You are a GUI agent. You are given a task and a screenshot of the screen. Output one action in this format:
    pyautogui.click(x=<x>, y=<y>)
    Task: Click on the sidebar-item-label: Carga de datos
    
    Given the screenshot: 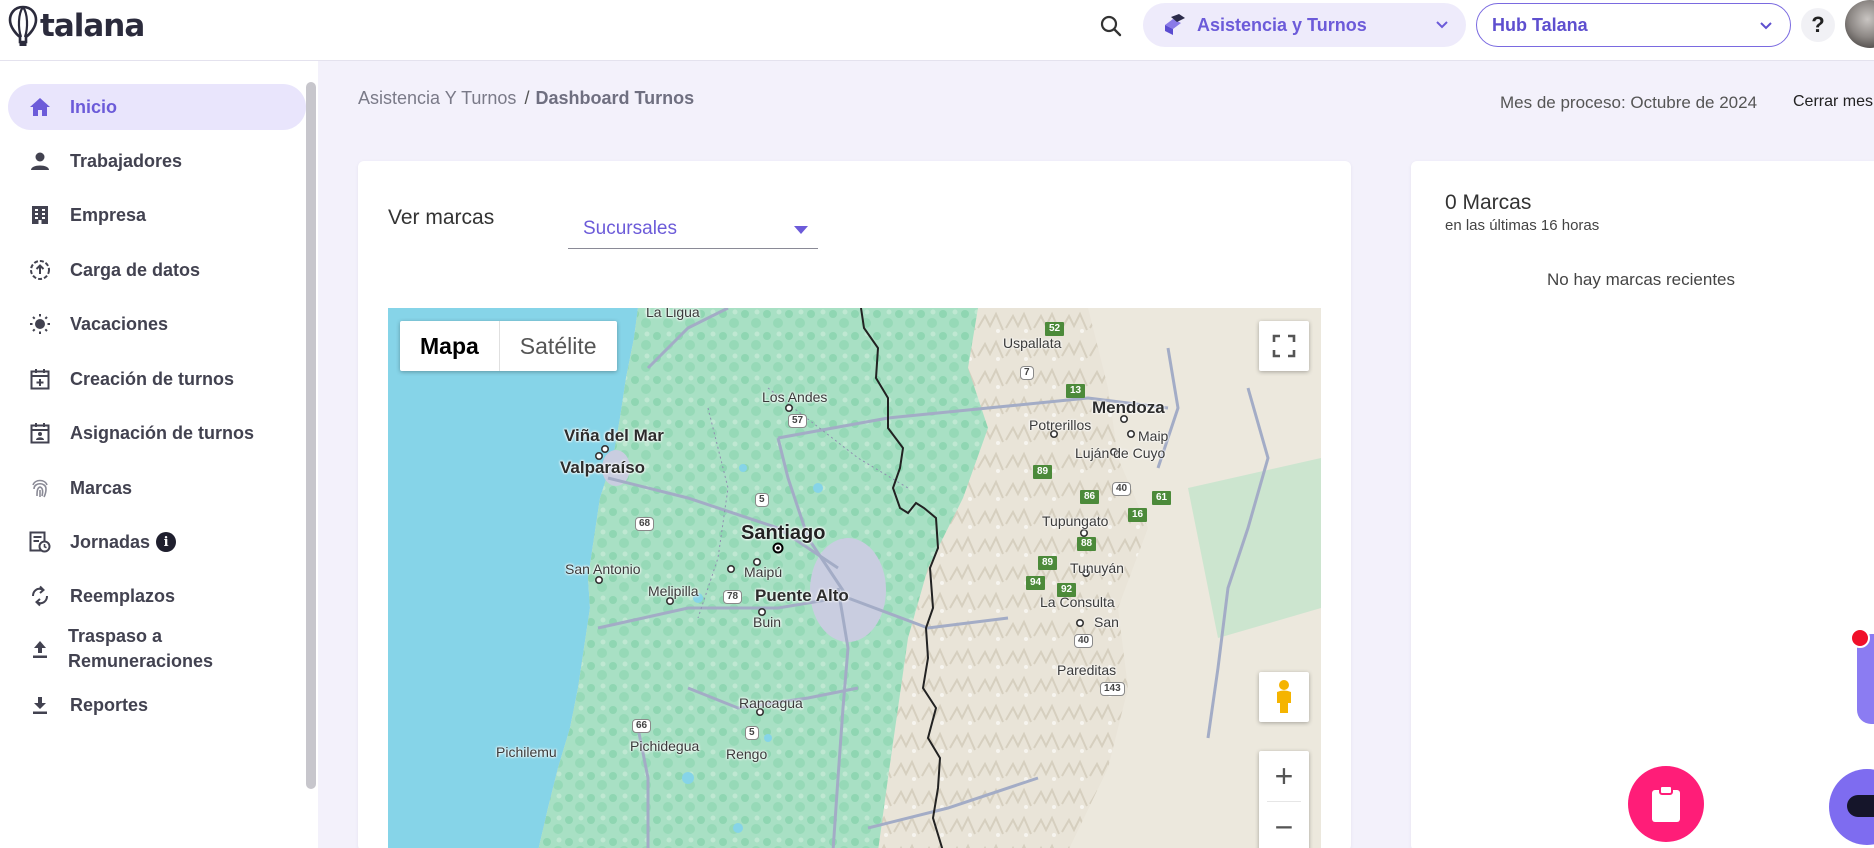 What is the action you would take?
    pyautogui.click(x=135, y=269)
    